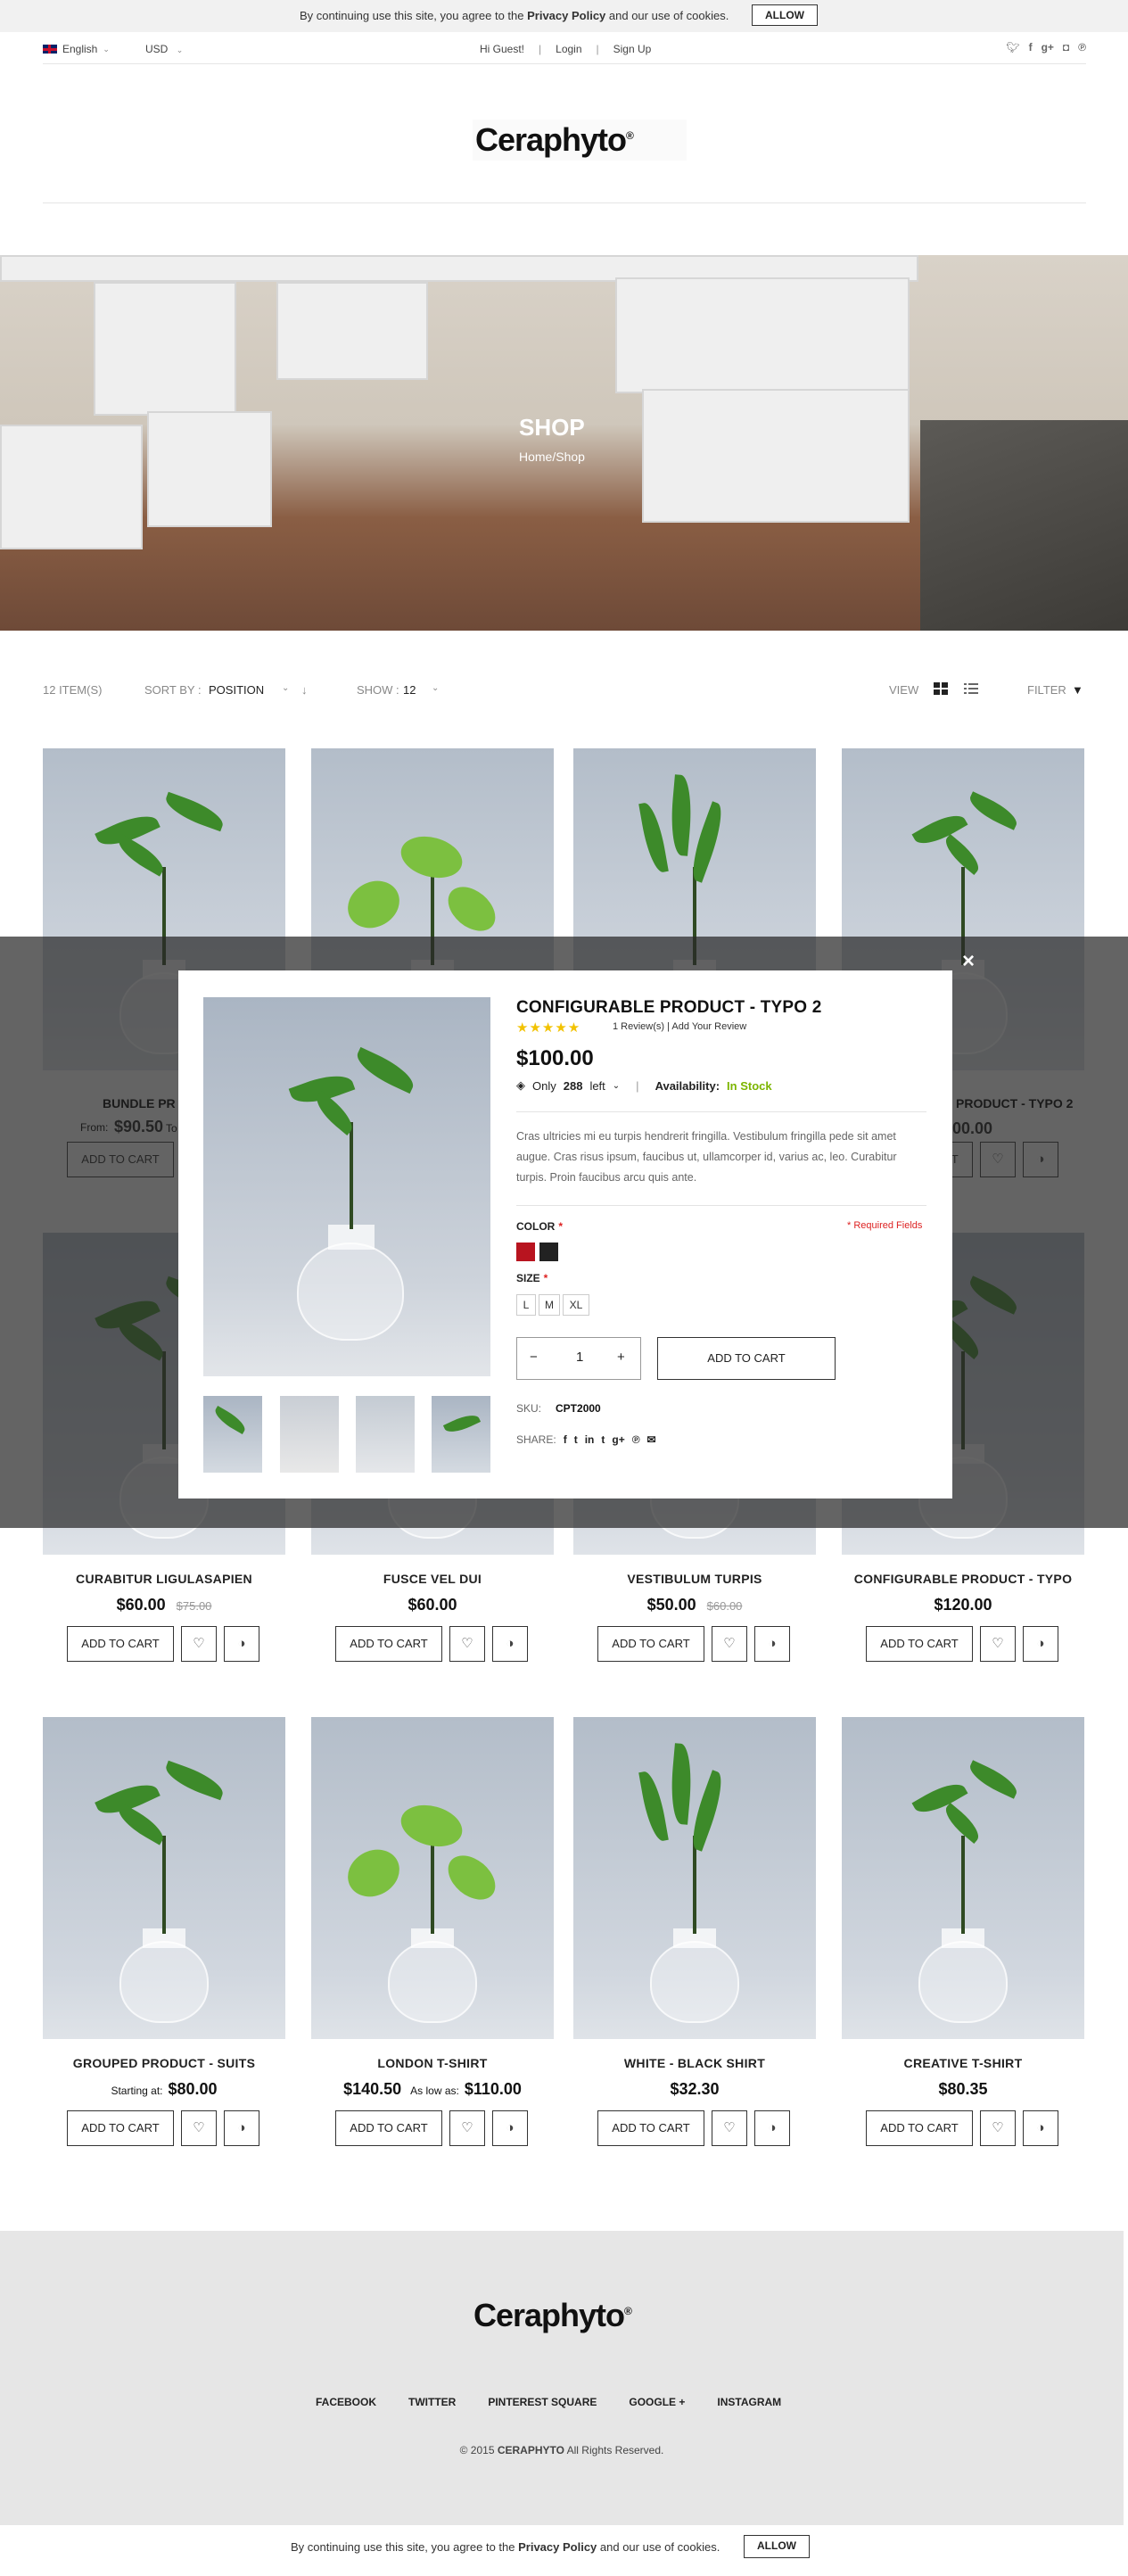  I want to click on filter-icon: ▼, so click(1077, 690).